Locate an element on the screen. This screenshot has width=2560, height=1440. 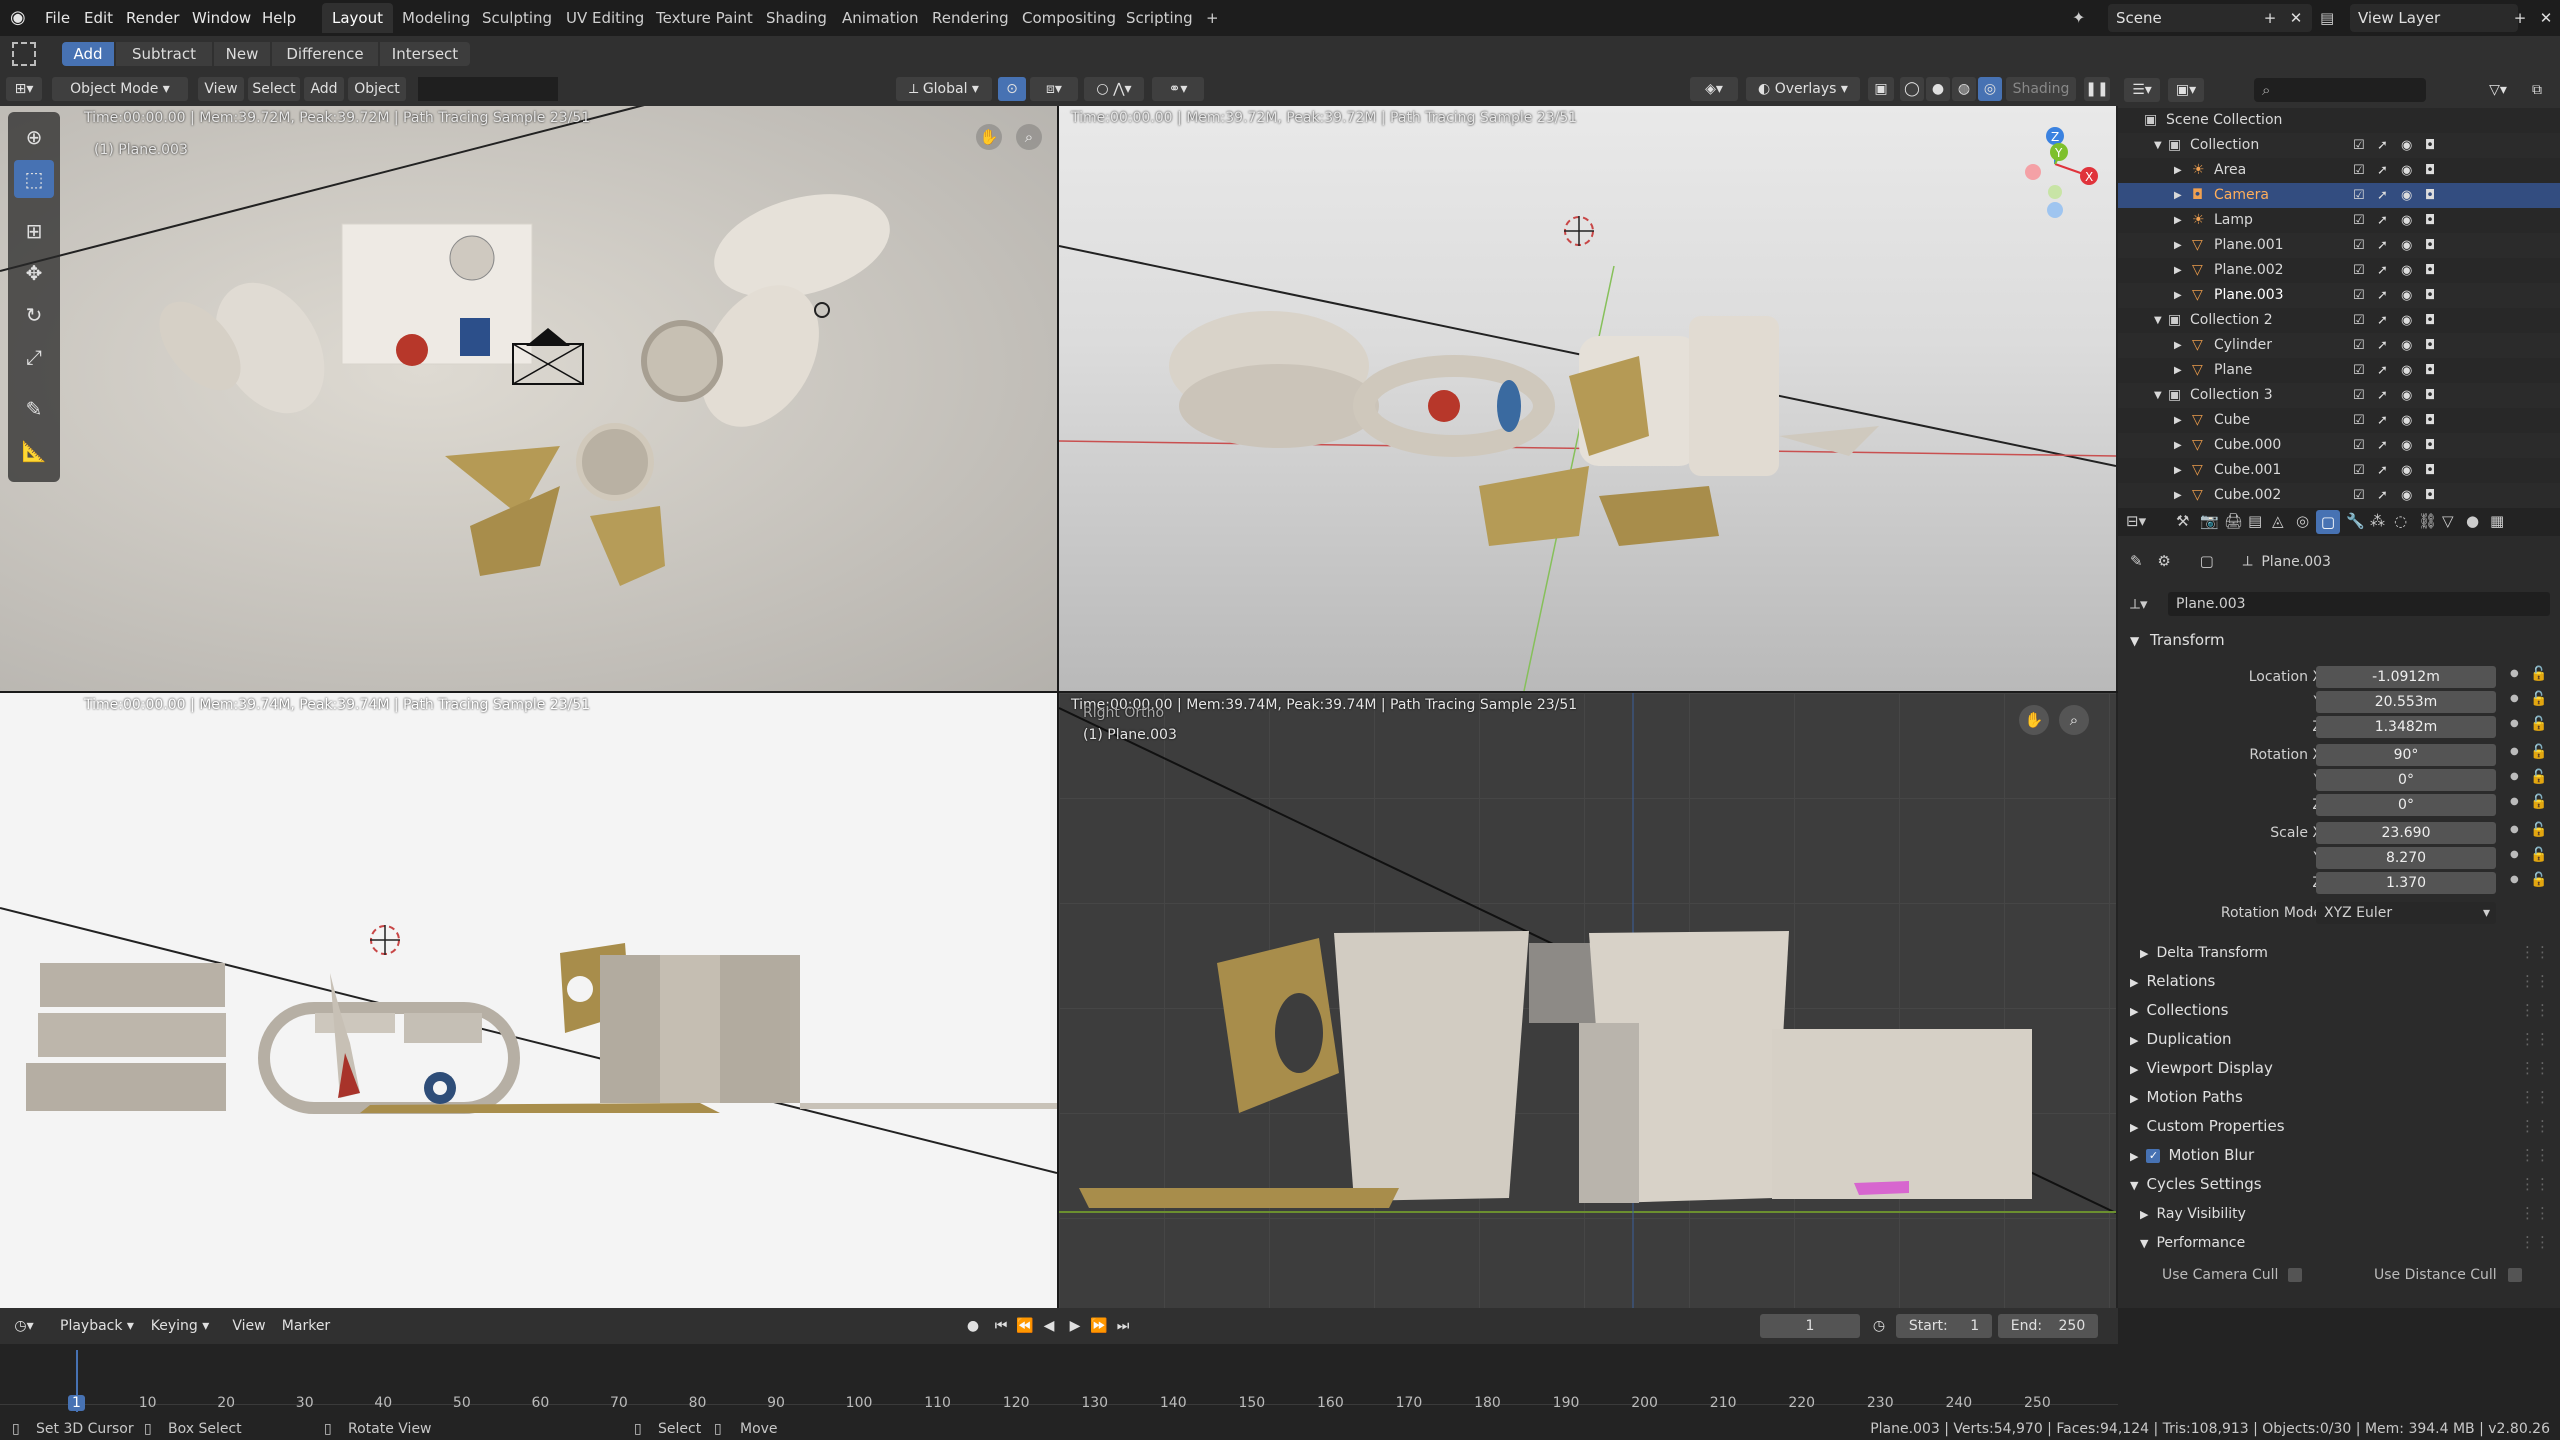
tab-animation: Animation is located at coordinates (880, 18).